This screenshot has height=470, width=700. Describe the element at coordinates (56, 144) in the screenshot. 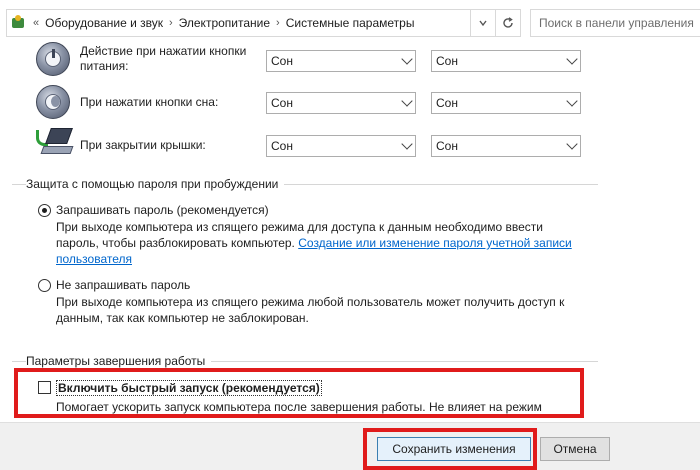

I see `laptop-lid-icon` at that location.